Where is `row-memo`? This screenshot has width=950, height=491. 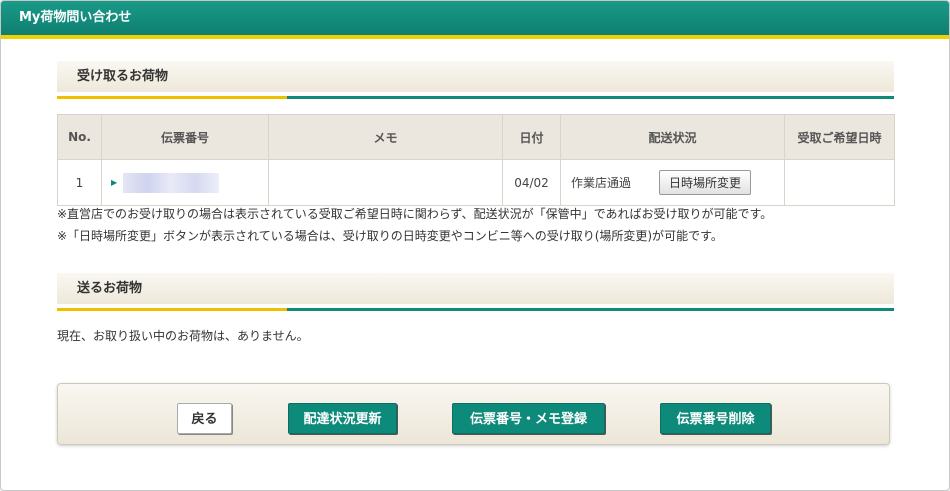
row-memo is located at coordinates (385, 182).